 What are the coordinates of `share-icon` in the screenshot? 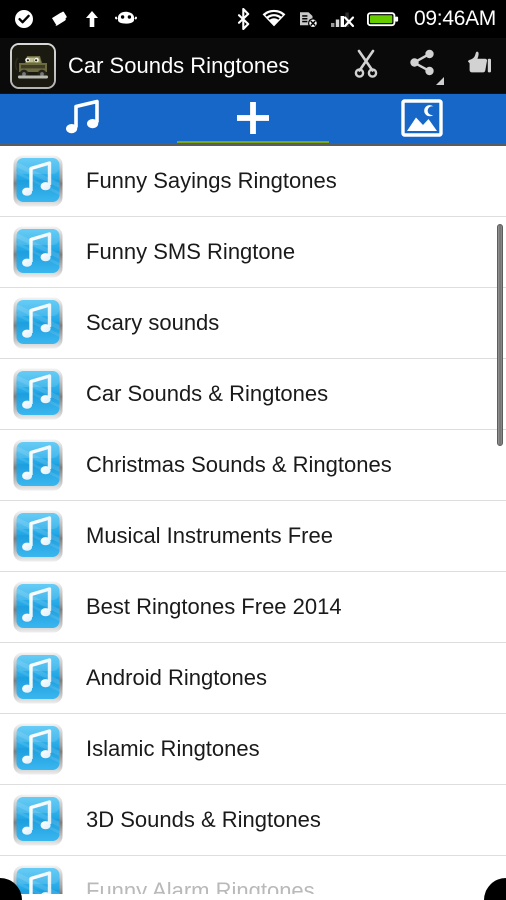 It's located at (422, 65).